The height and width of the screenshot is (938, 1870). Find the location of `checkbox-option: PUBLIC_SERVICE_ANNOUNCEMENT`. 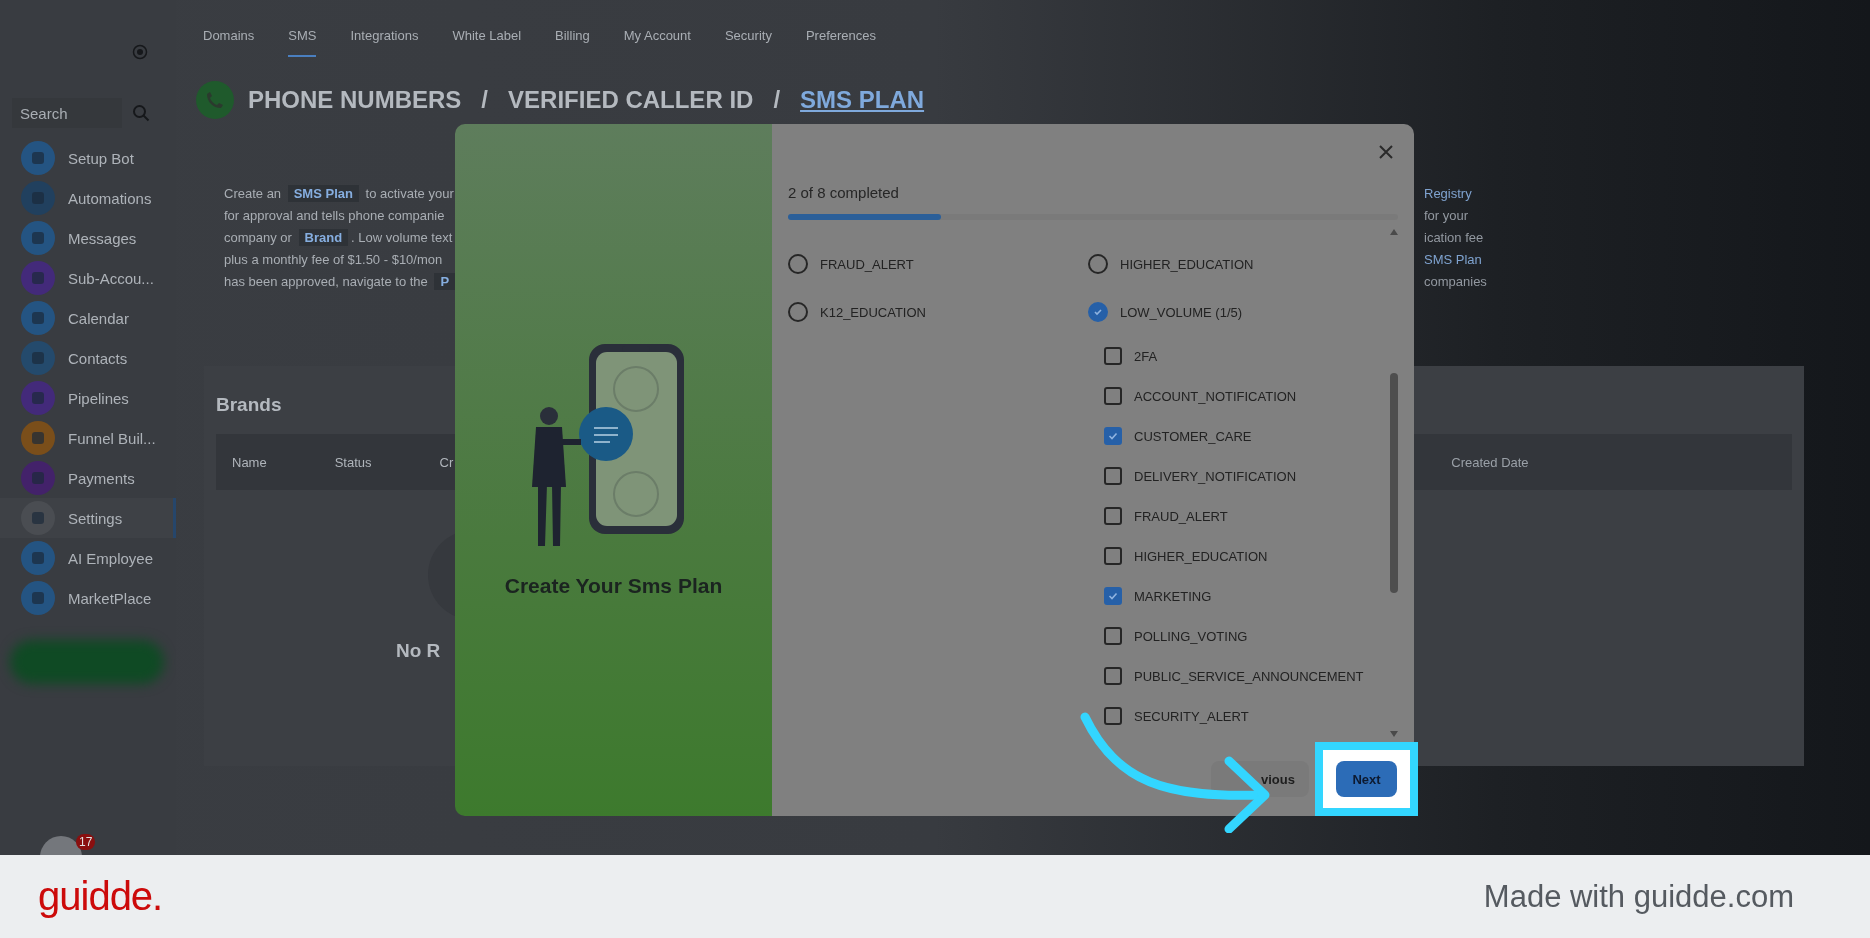

checkbox-option: PUBLIC_SERVICE_ANNOUNCEMENT is located at coordinates (1226, 676).